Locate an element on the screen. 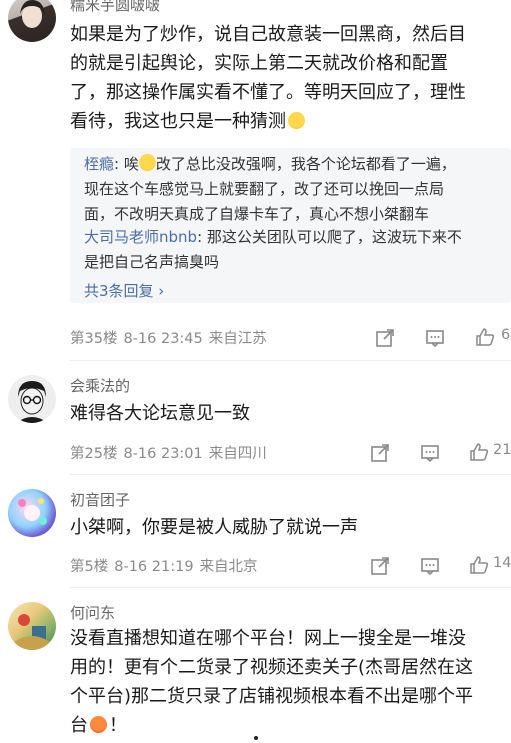  laugh-cry-emoji-icon is located at coordinates (296, 120).